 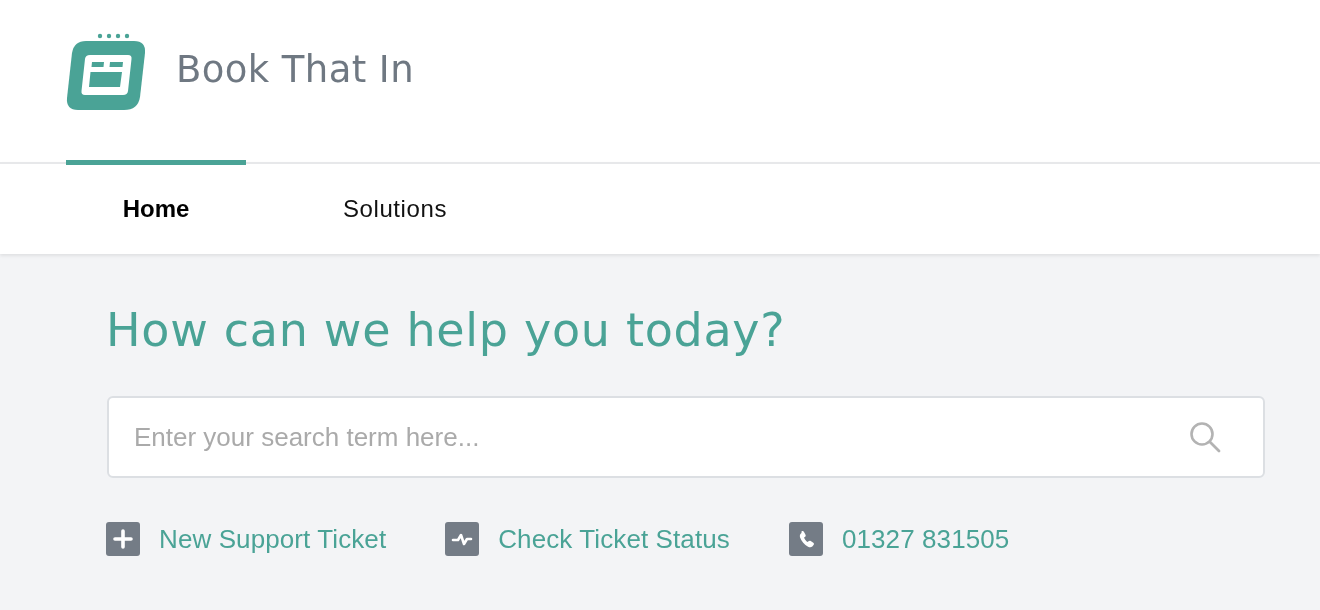 What do you see at coordinates (446, 330) in the screenshot?
I see `page-heading: How can we help you today?` at bounding box center [446, 330].